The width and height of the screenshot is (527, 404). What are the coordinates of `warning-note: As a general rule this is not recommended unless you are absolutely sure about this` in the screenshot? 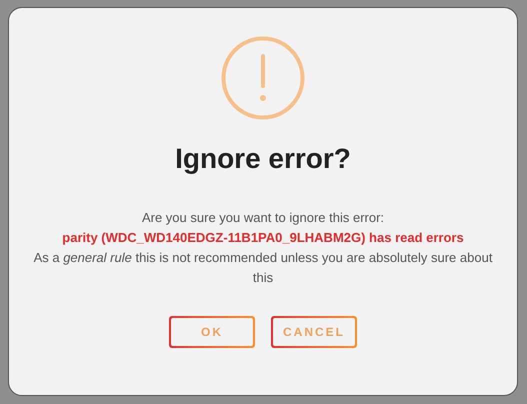 It's located at (263, 268).